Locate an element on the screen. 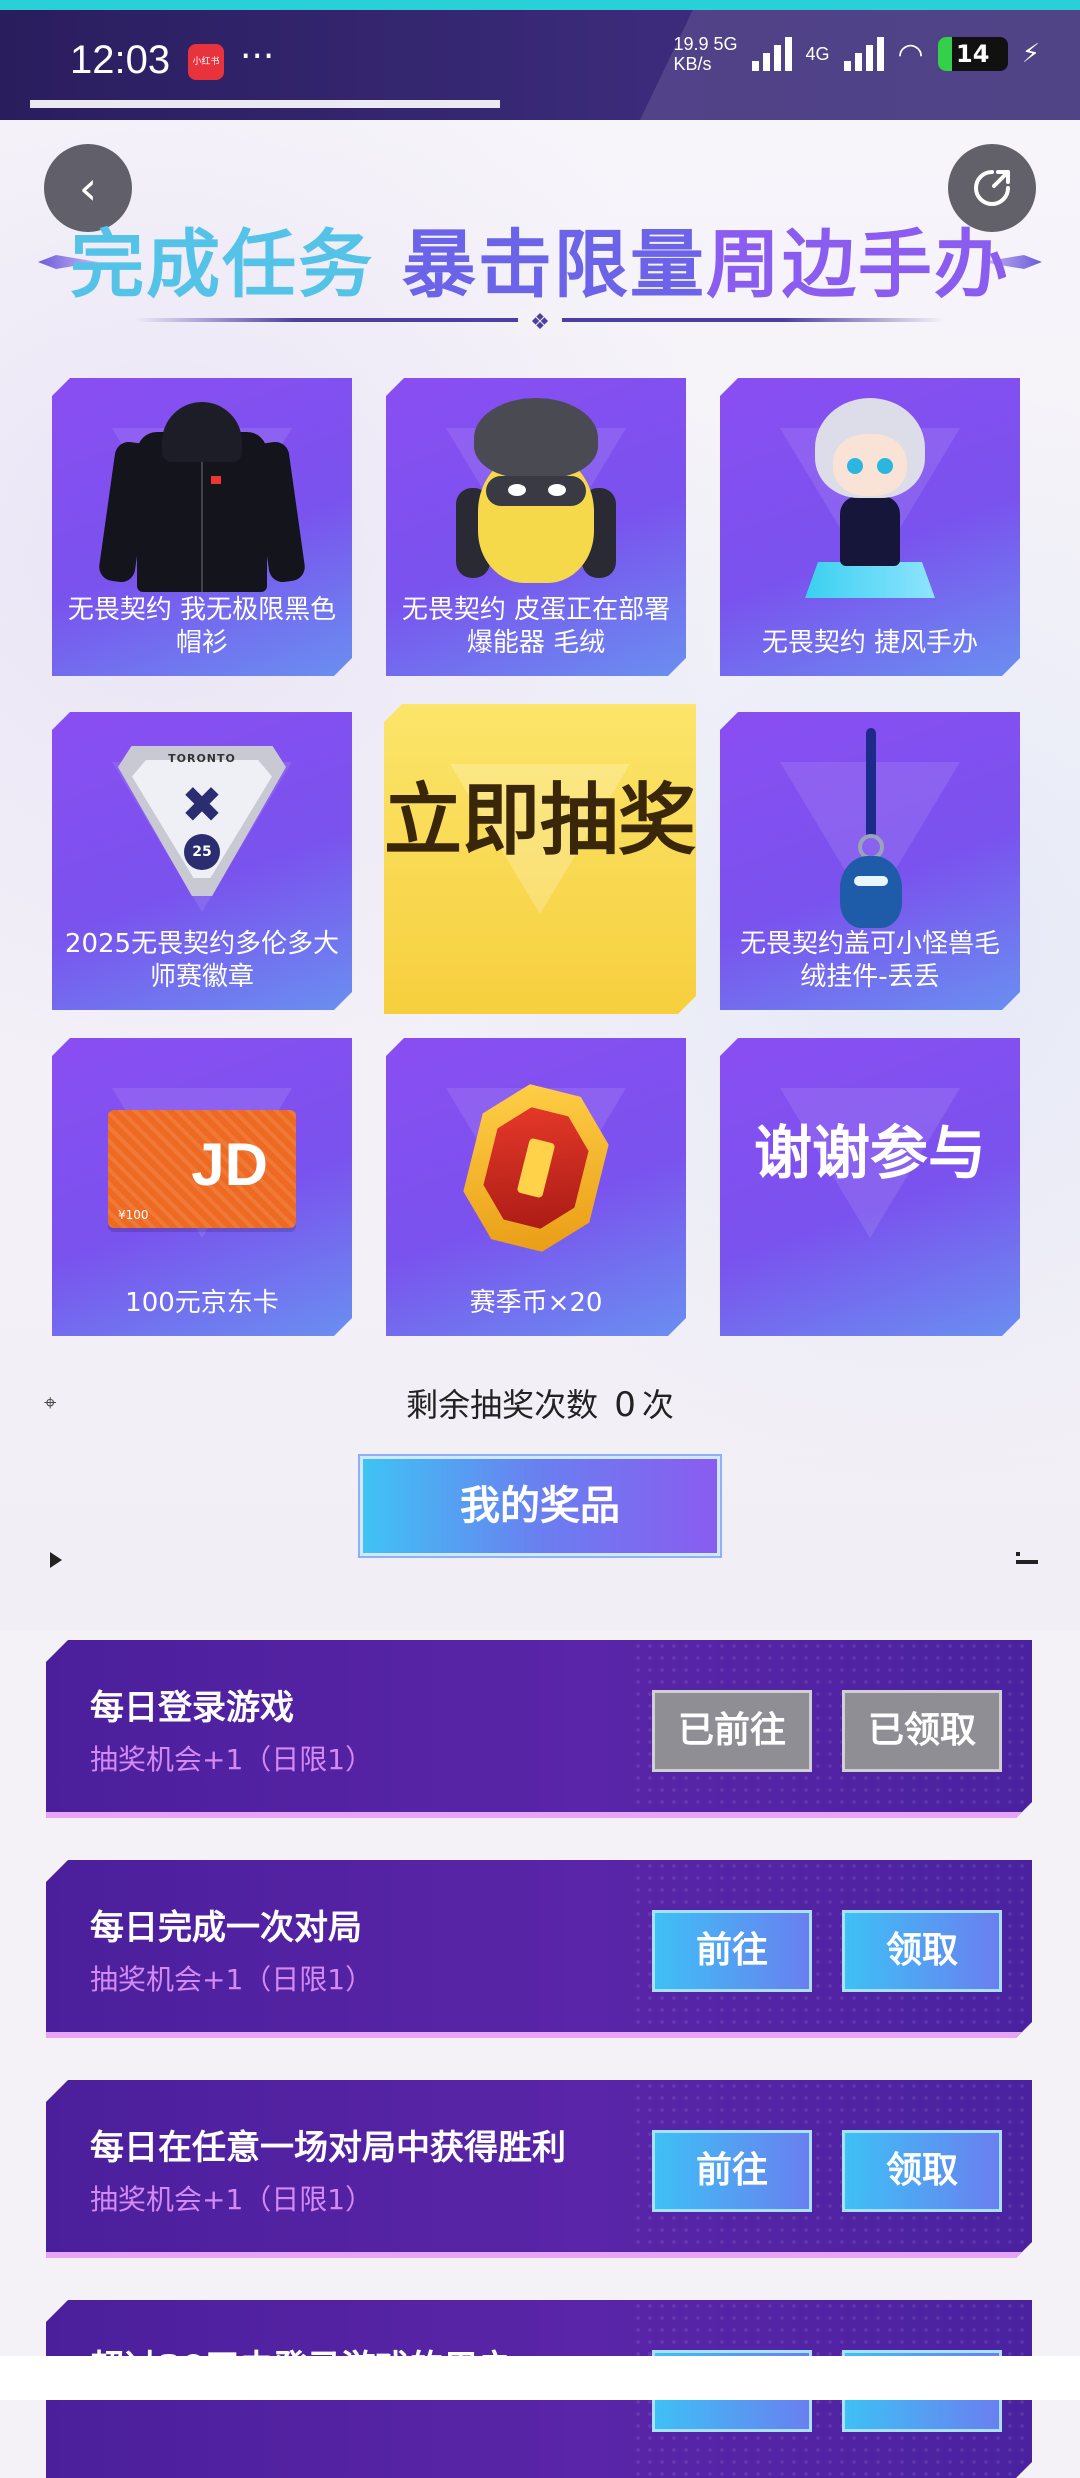  jd-logo: JD is located at coordinates (229, 1164).